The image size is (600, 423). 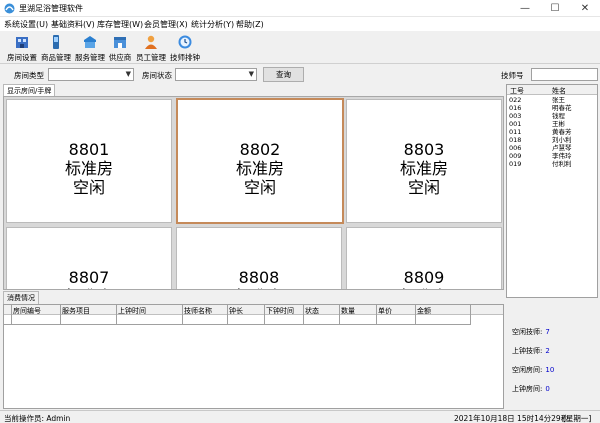 I want to click on query-button: 查询, so click(x=283, y=74).